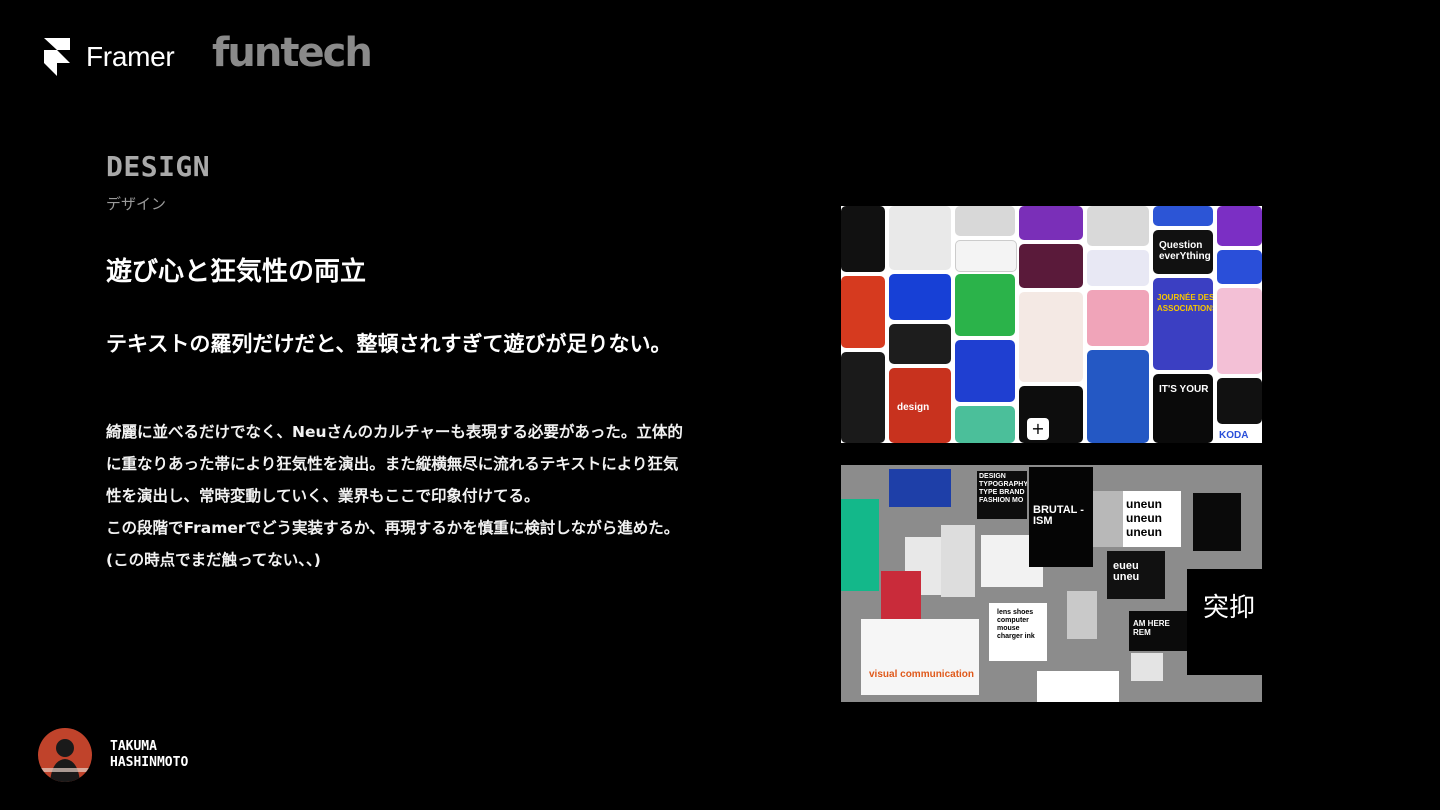  What do you see at coordinates (149, 762) in the screenshot?
I see `author-last-name: HASHINMOTO` at bounding box center [149, 762].